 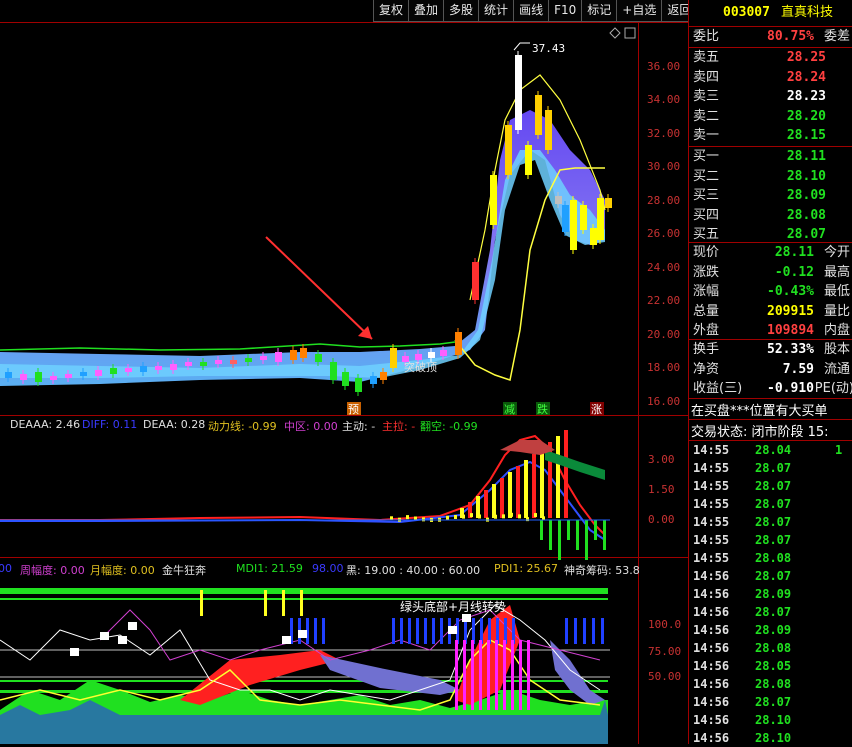 I want to click on row-label: 买二, so click(x=706, y=177).